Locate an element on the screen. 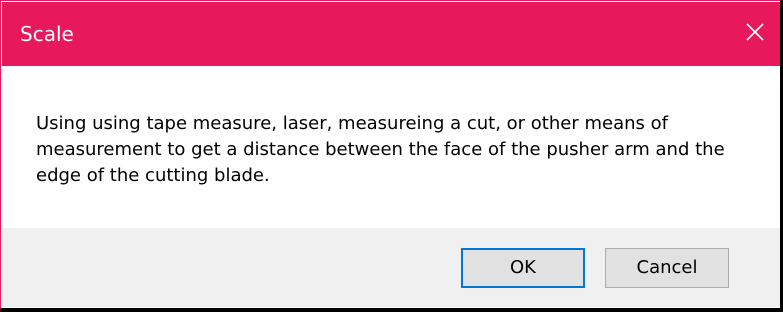 This screenshot has width=783, height=312. close-button is located at coordinates (751, 34).